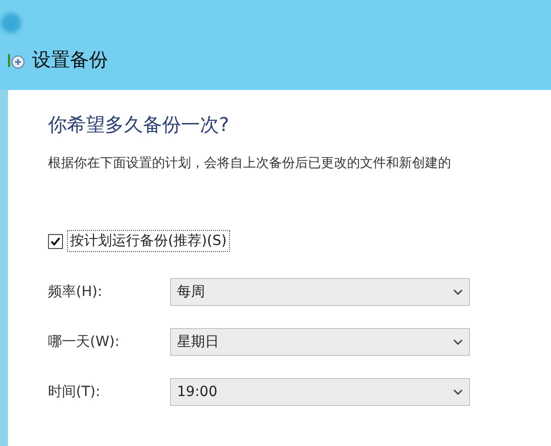  Describe the element at coordinates (320, 292) in the screenshot. I see `dropdown: 每周` at that location.